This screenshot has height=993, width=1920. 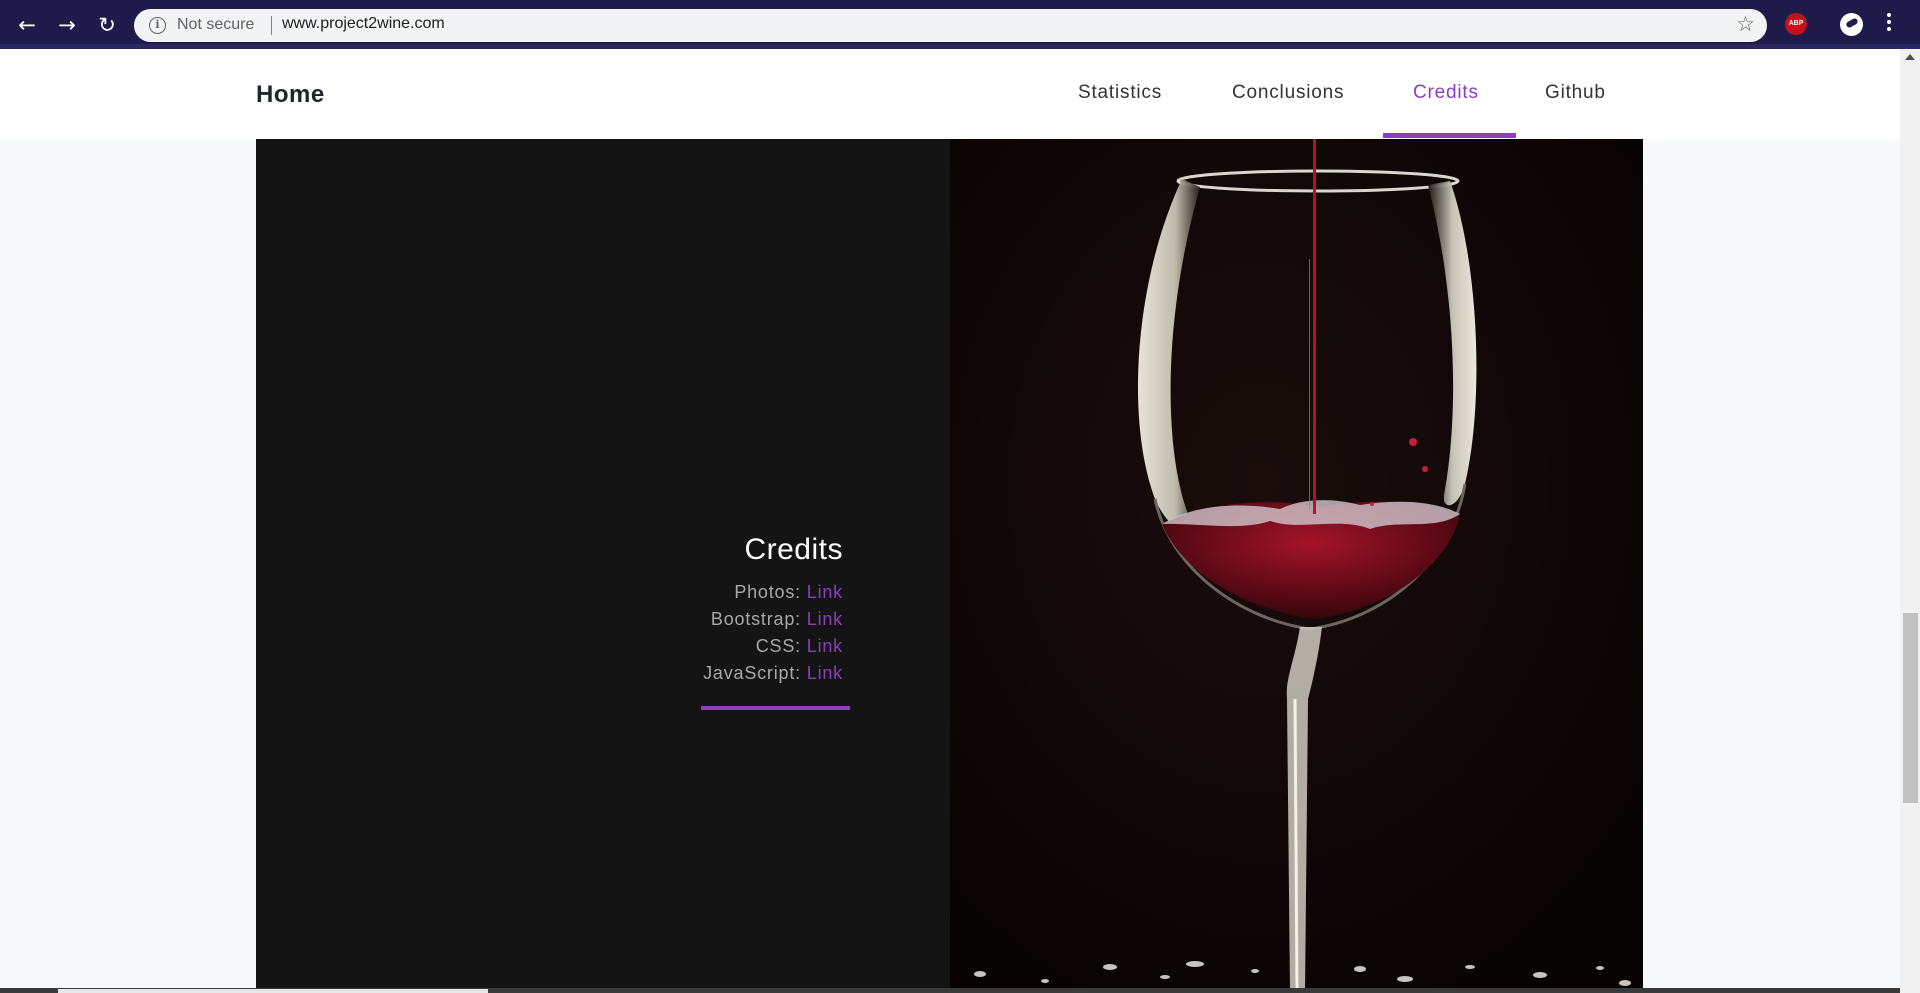 I want to click on credit-link-css: Link, so click(x=825, y=646).